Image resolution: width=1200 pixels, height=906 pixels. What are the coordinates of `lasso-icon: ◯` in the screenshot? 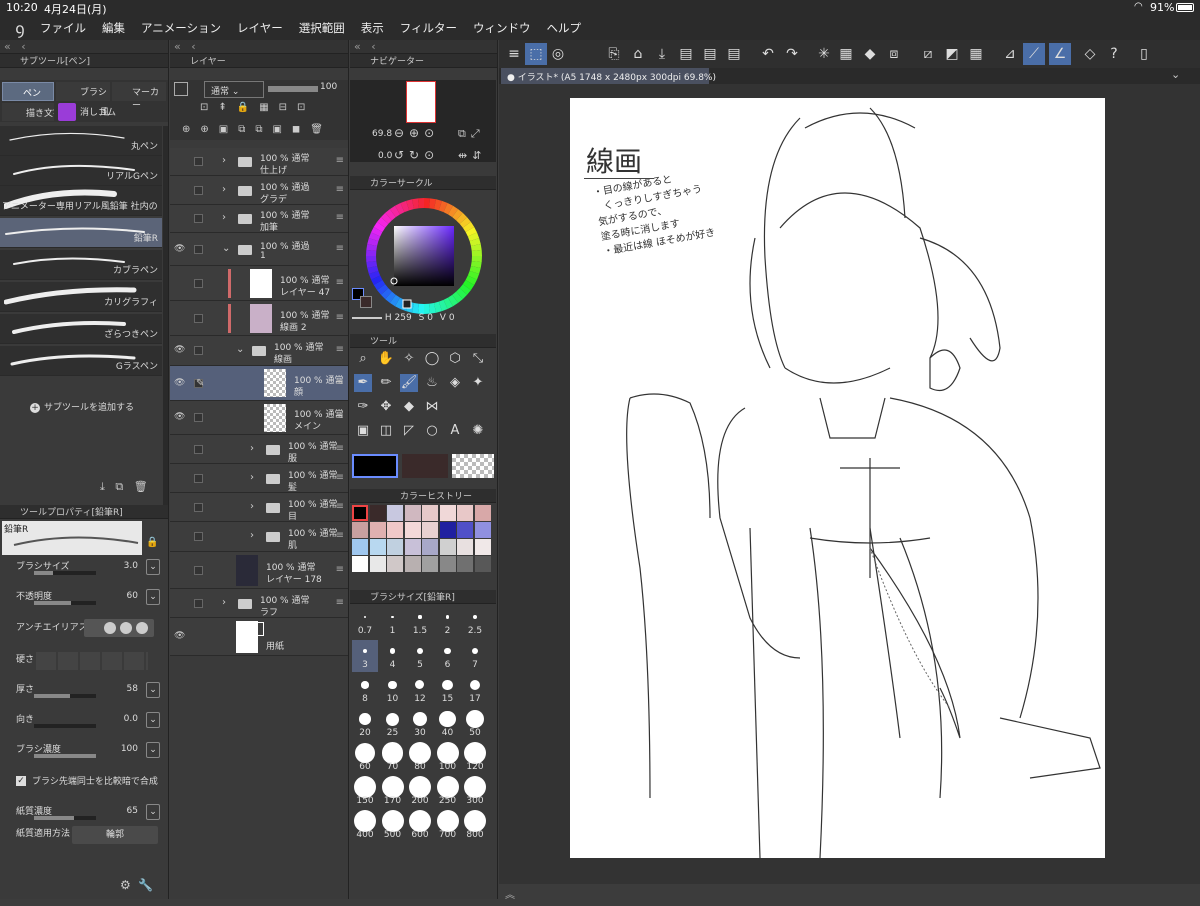 It's located at (432, 359).